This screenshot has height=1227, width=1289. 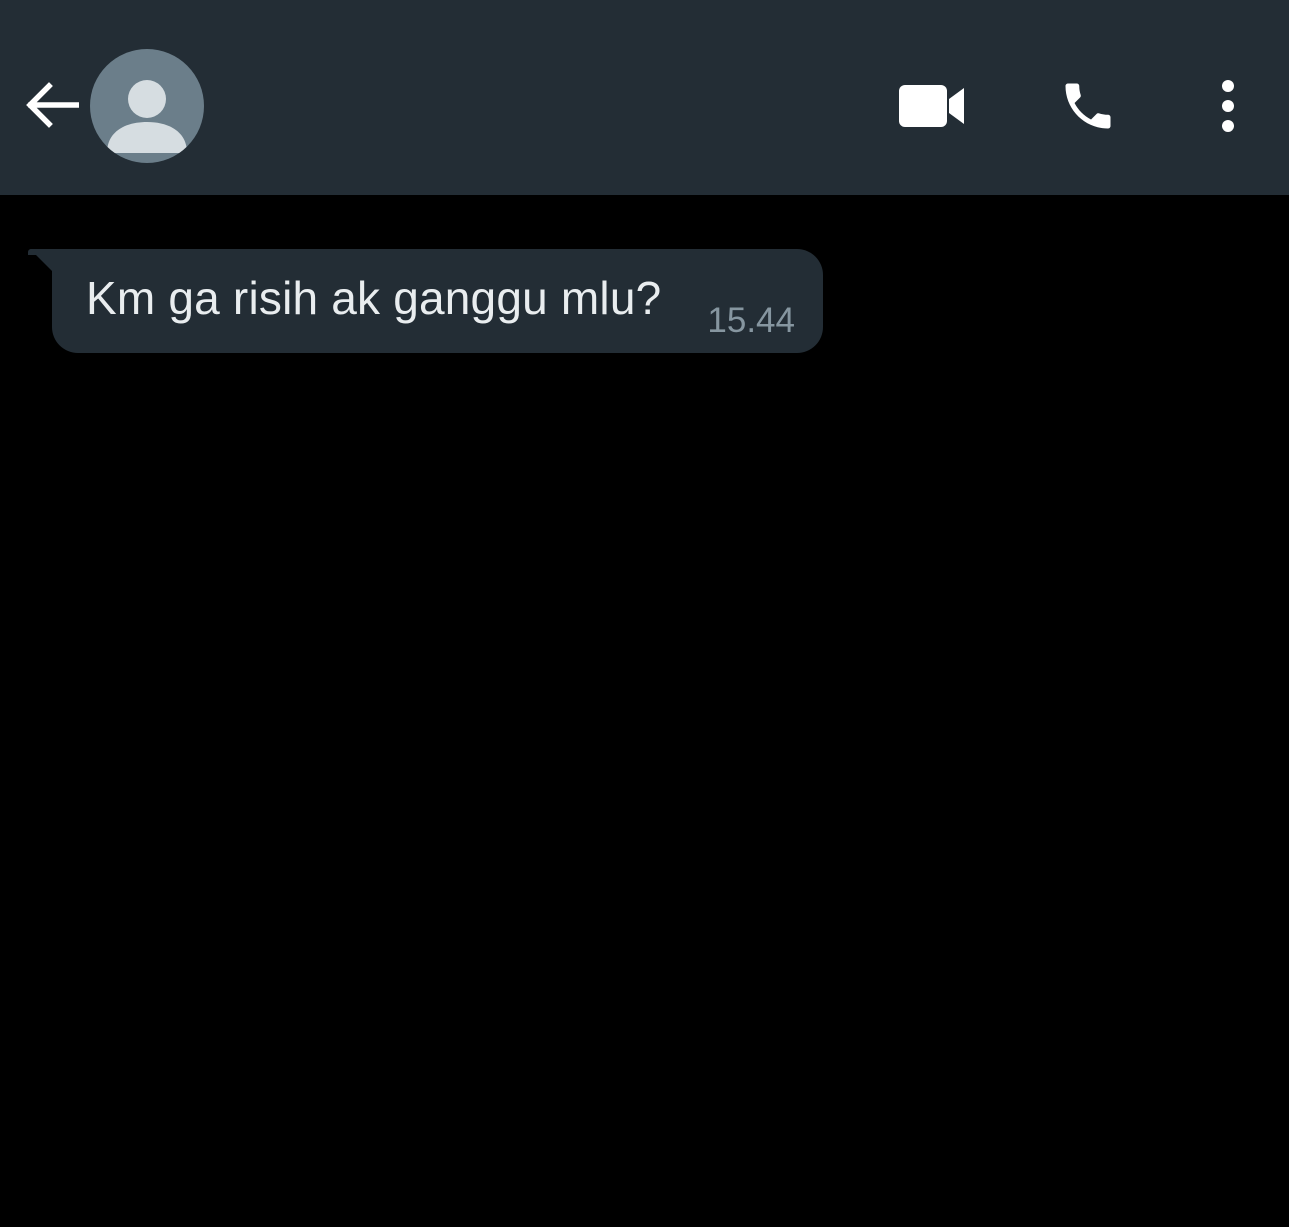 I want to click on video-camera-icon, so click(x=931, y=106).